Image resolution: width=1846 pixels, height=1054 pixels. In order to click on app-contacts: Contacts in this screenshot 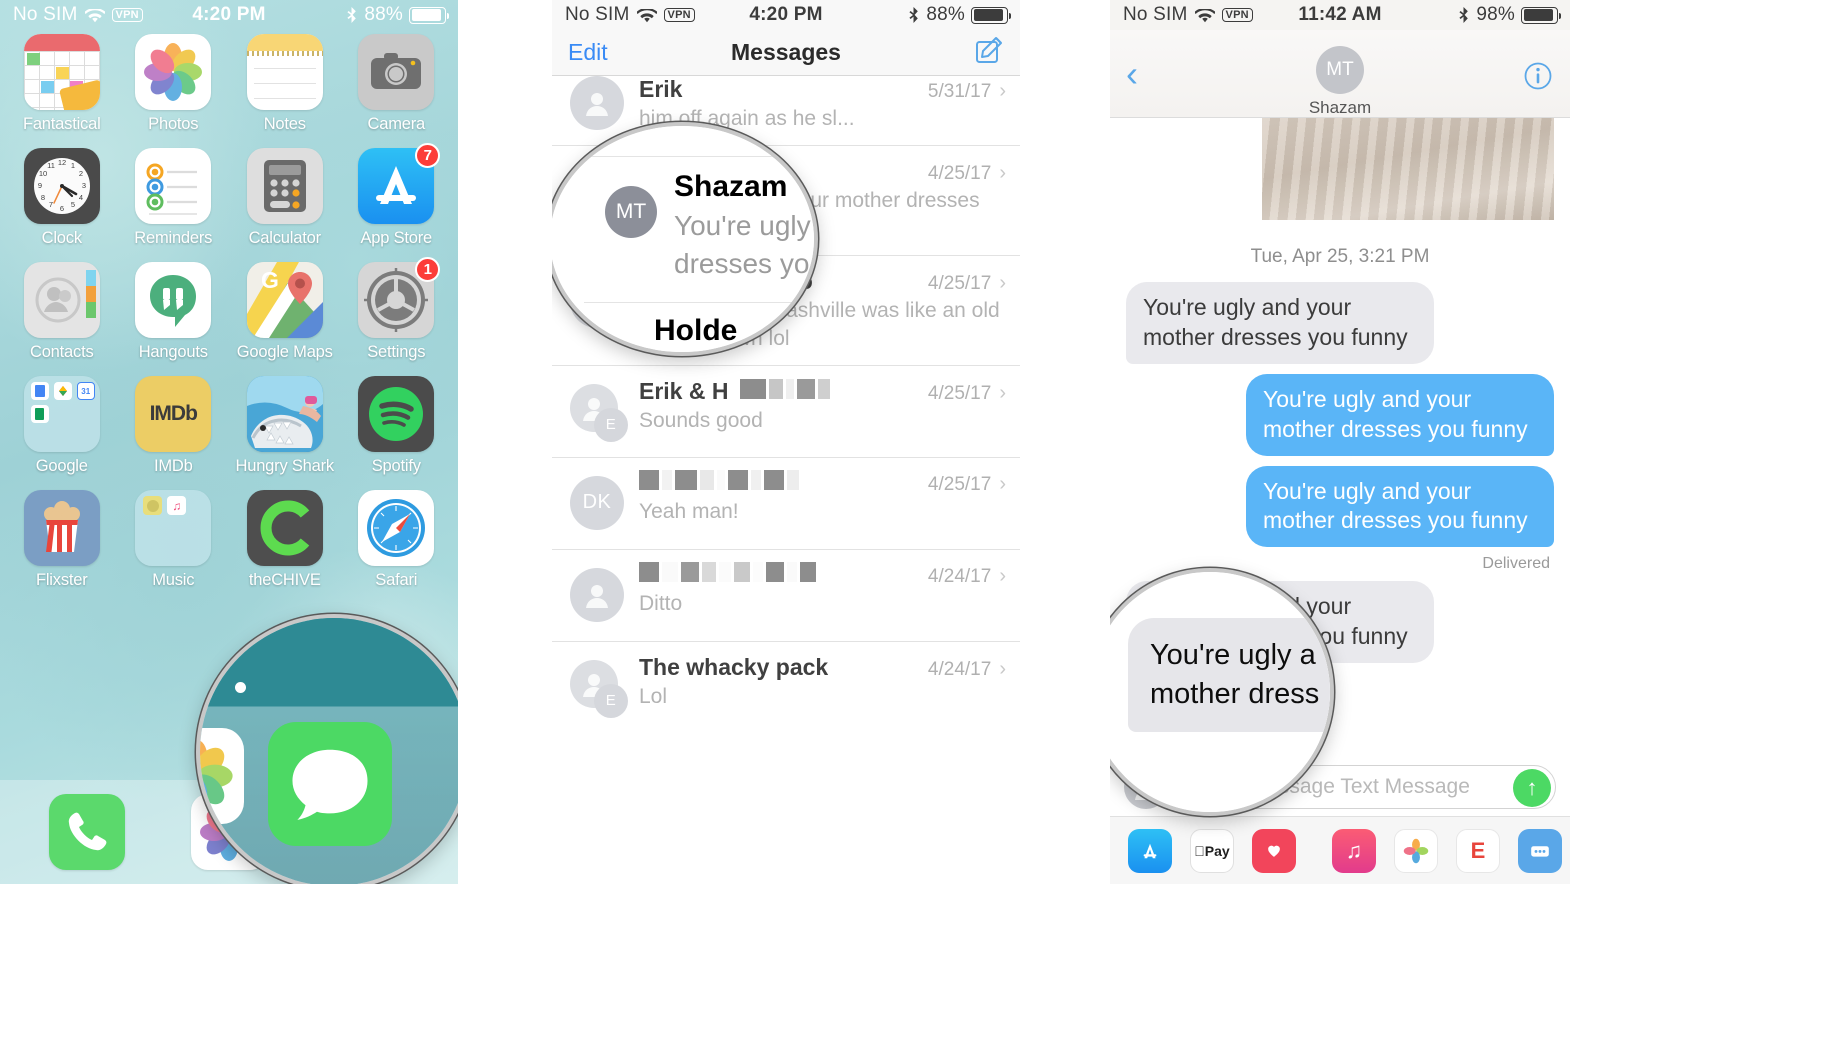, I will do `click(62, 312)`.